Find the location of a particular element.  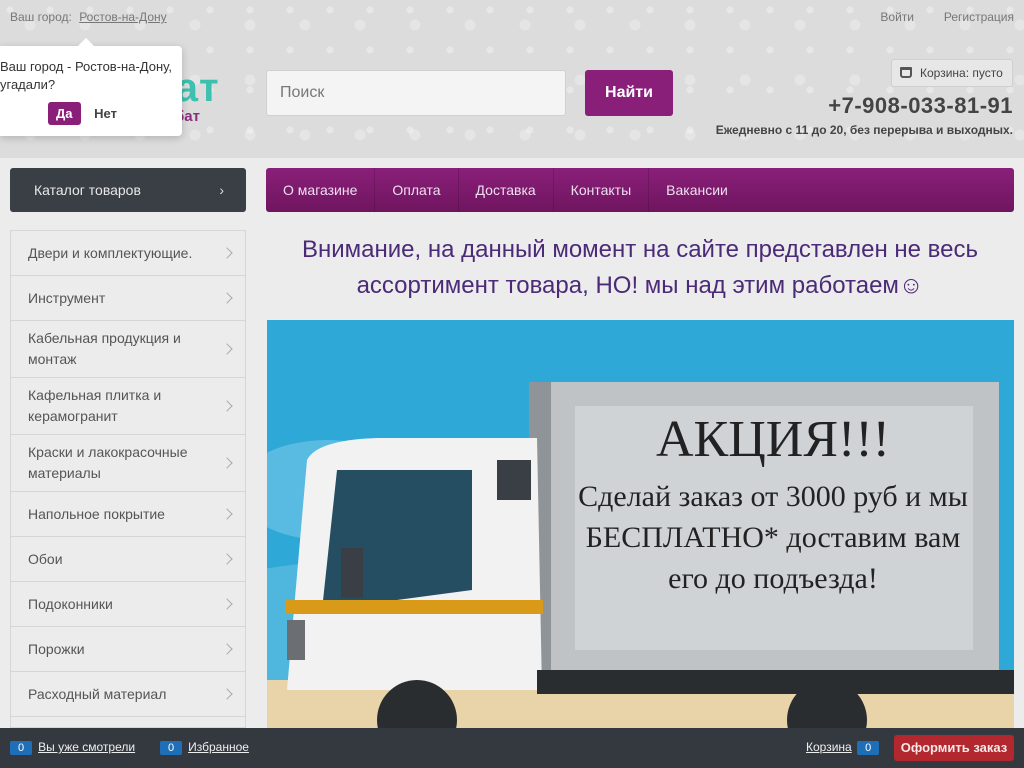

sidebar-item-label: Двери и комплектующие. is located at coordinates (110, 253).